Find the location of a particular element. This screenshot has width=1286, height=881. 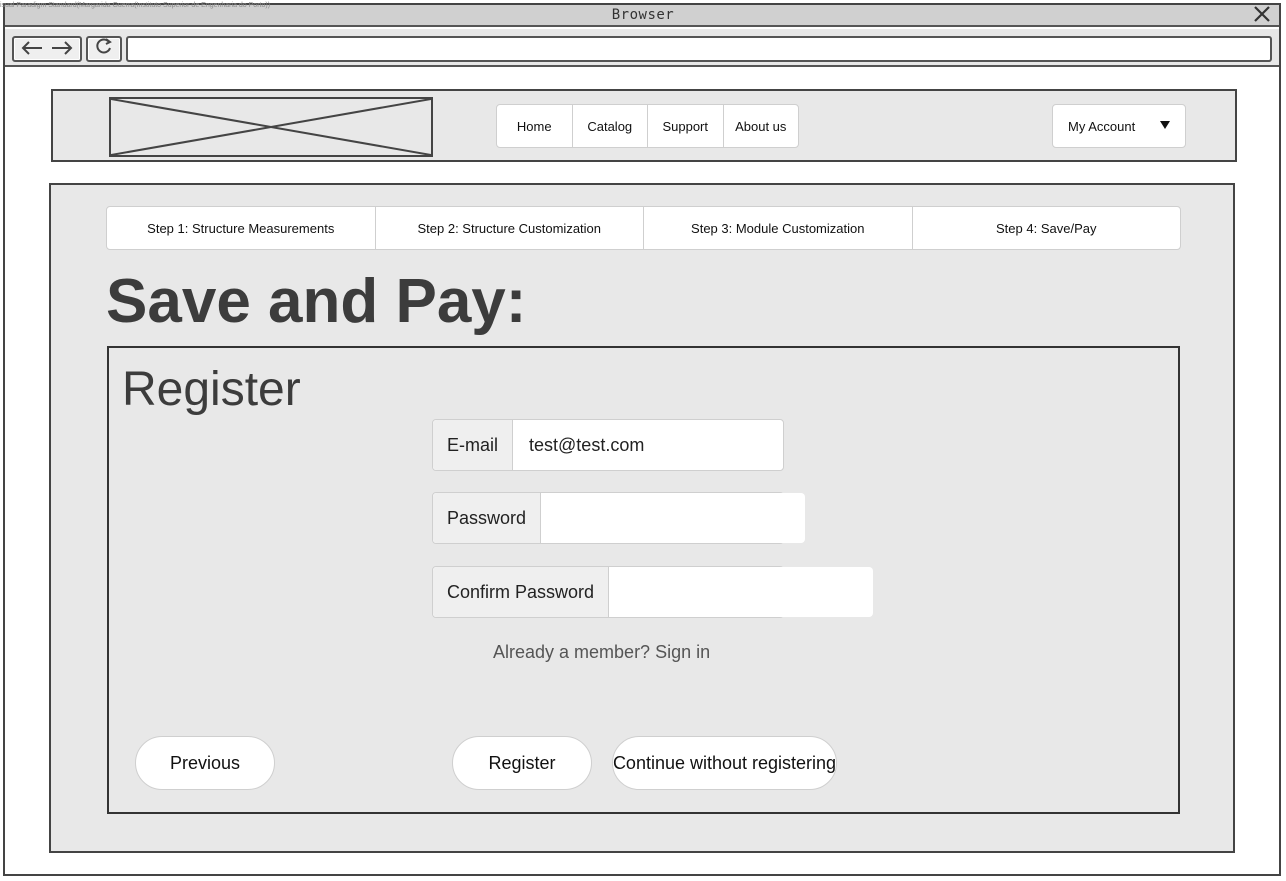

tab-step-3: Step 3: Module Customization is located at coordinates (778, 228).